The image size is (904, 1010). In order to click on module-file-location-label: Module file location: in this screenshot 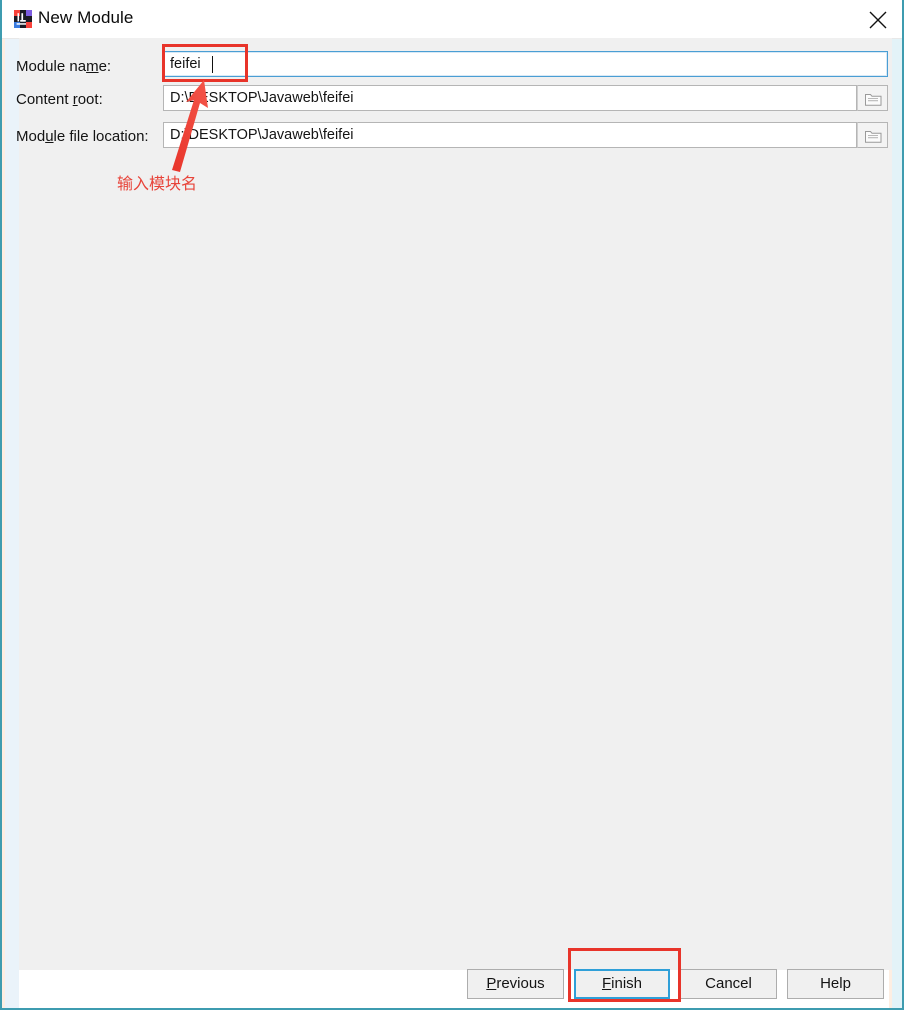, I will do `click(82, 136)`.